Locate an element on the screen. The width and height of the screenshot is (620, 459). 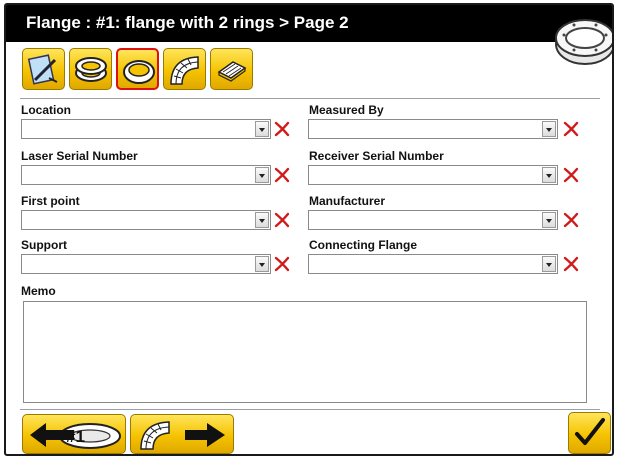
connecting-flange-select is located at coordinates (433, 264).